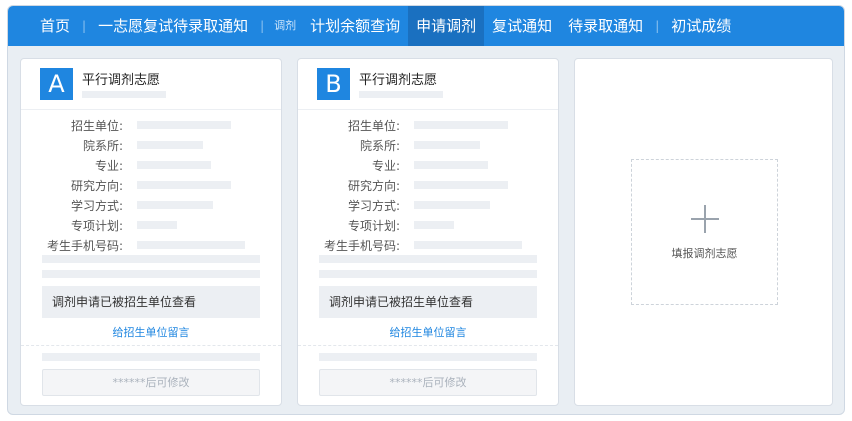 This screenshot has height=421, width=852. What do you see at coordinates (56, 84) in the screenshot?
I see `choice-badge: A` at bounding box center [56, 84].